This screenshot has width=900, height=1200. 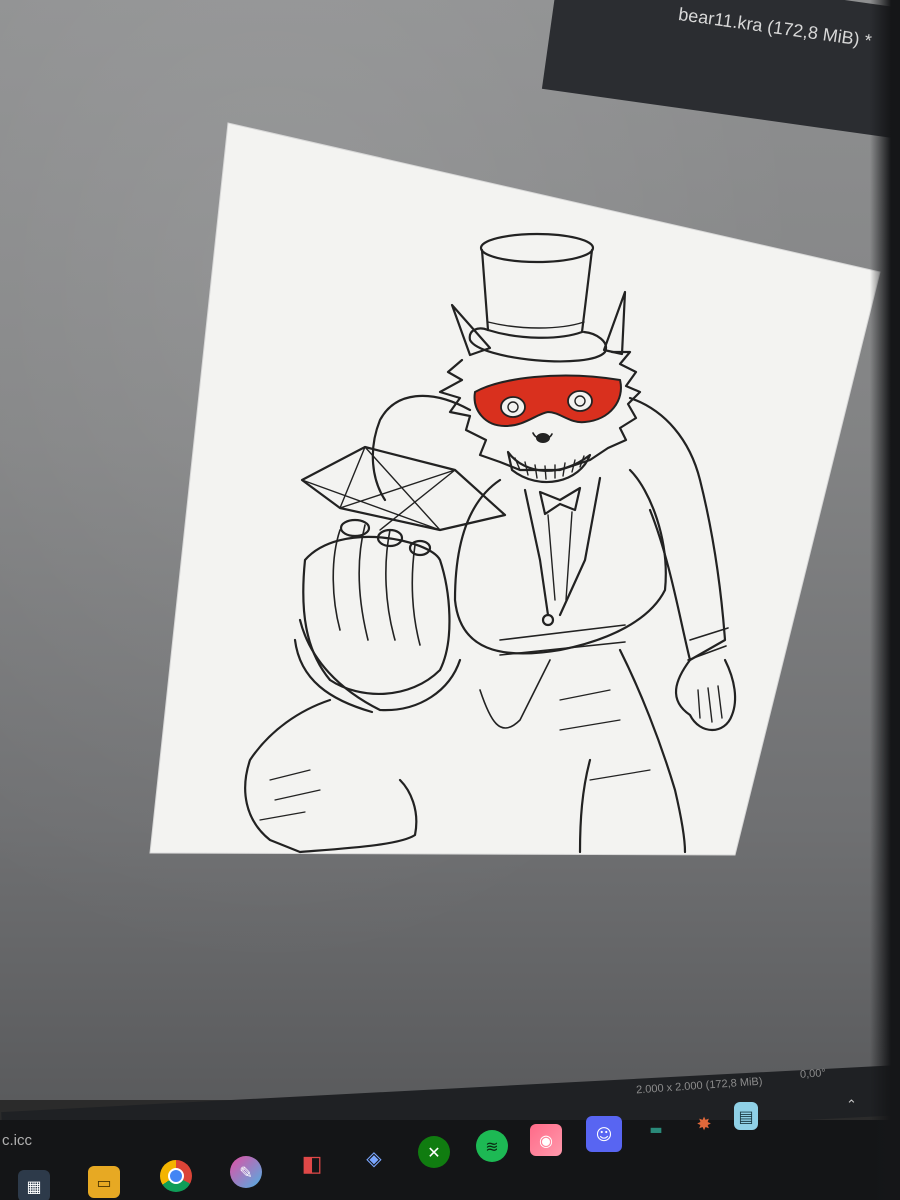 I want to click on windows-taskbar, so click(x=450, y=1160).